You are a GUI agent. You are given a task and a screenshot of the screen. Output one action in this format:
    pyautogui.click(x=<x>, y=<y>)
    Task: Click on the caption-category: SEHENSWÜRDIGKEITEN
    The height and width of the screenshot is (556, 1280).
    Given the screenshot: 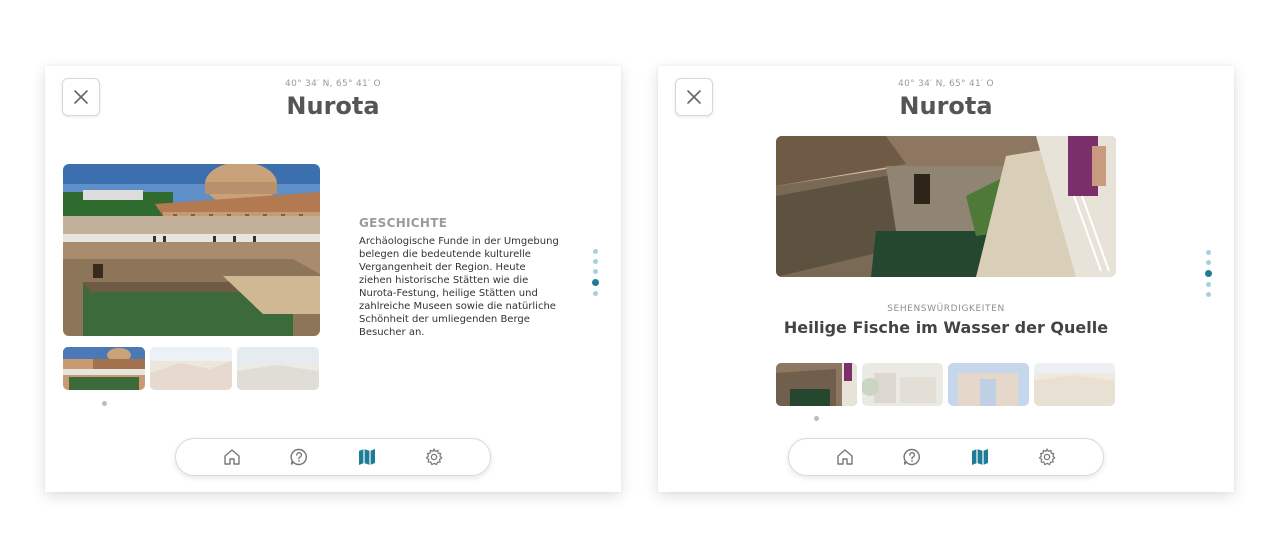 What is the action you would take?
    pyautogui.click(x=946, y=309)
    